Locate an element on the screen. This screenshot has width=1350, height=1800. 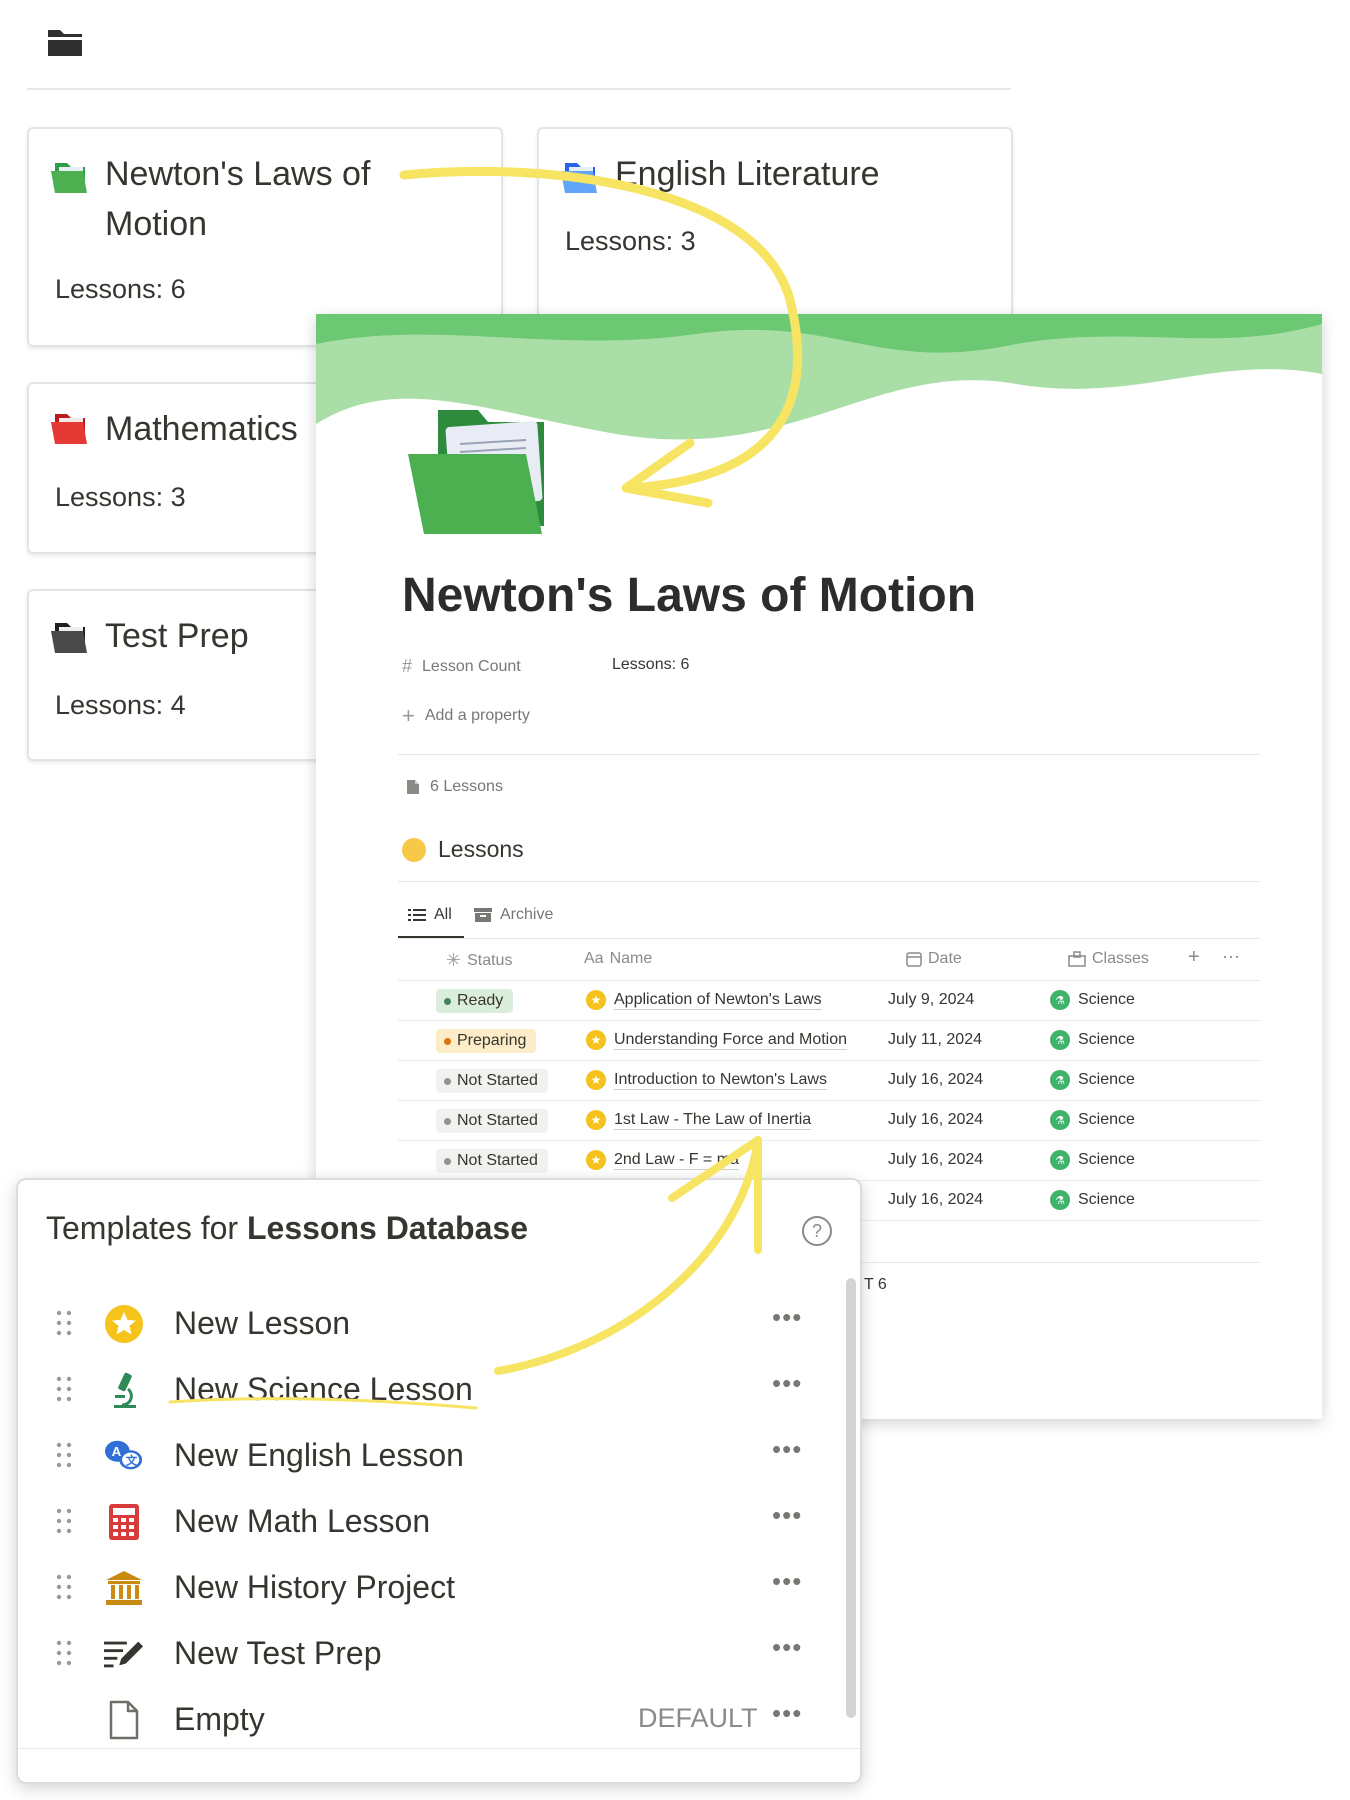
card-lesson-count: Lessons: 6 is located at coordinates (120, 289).